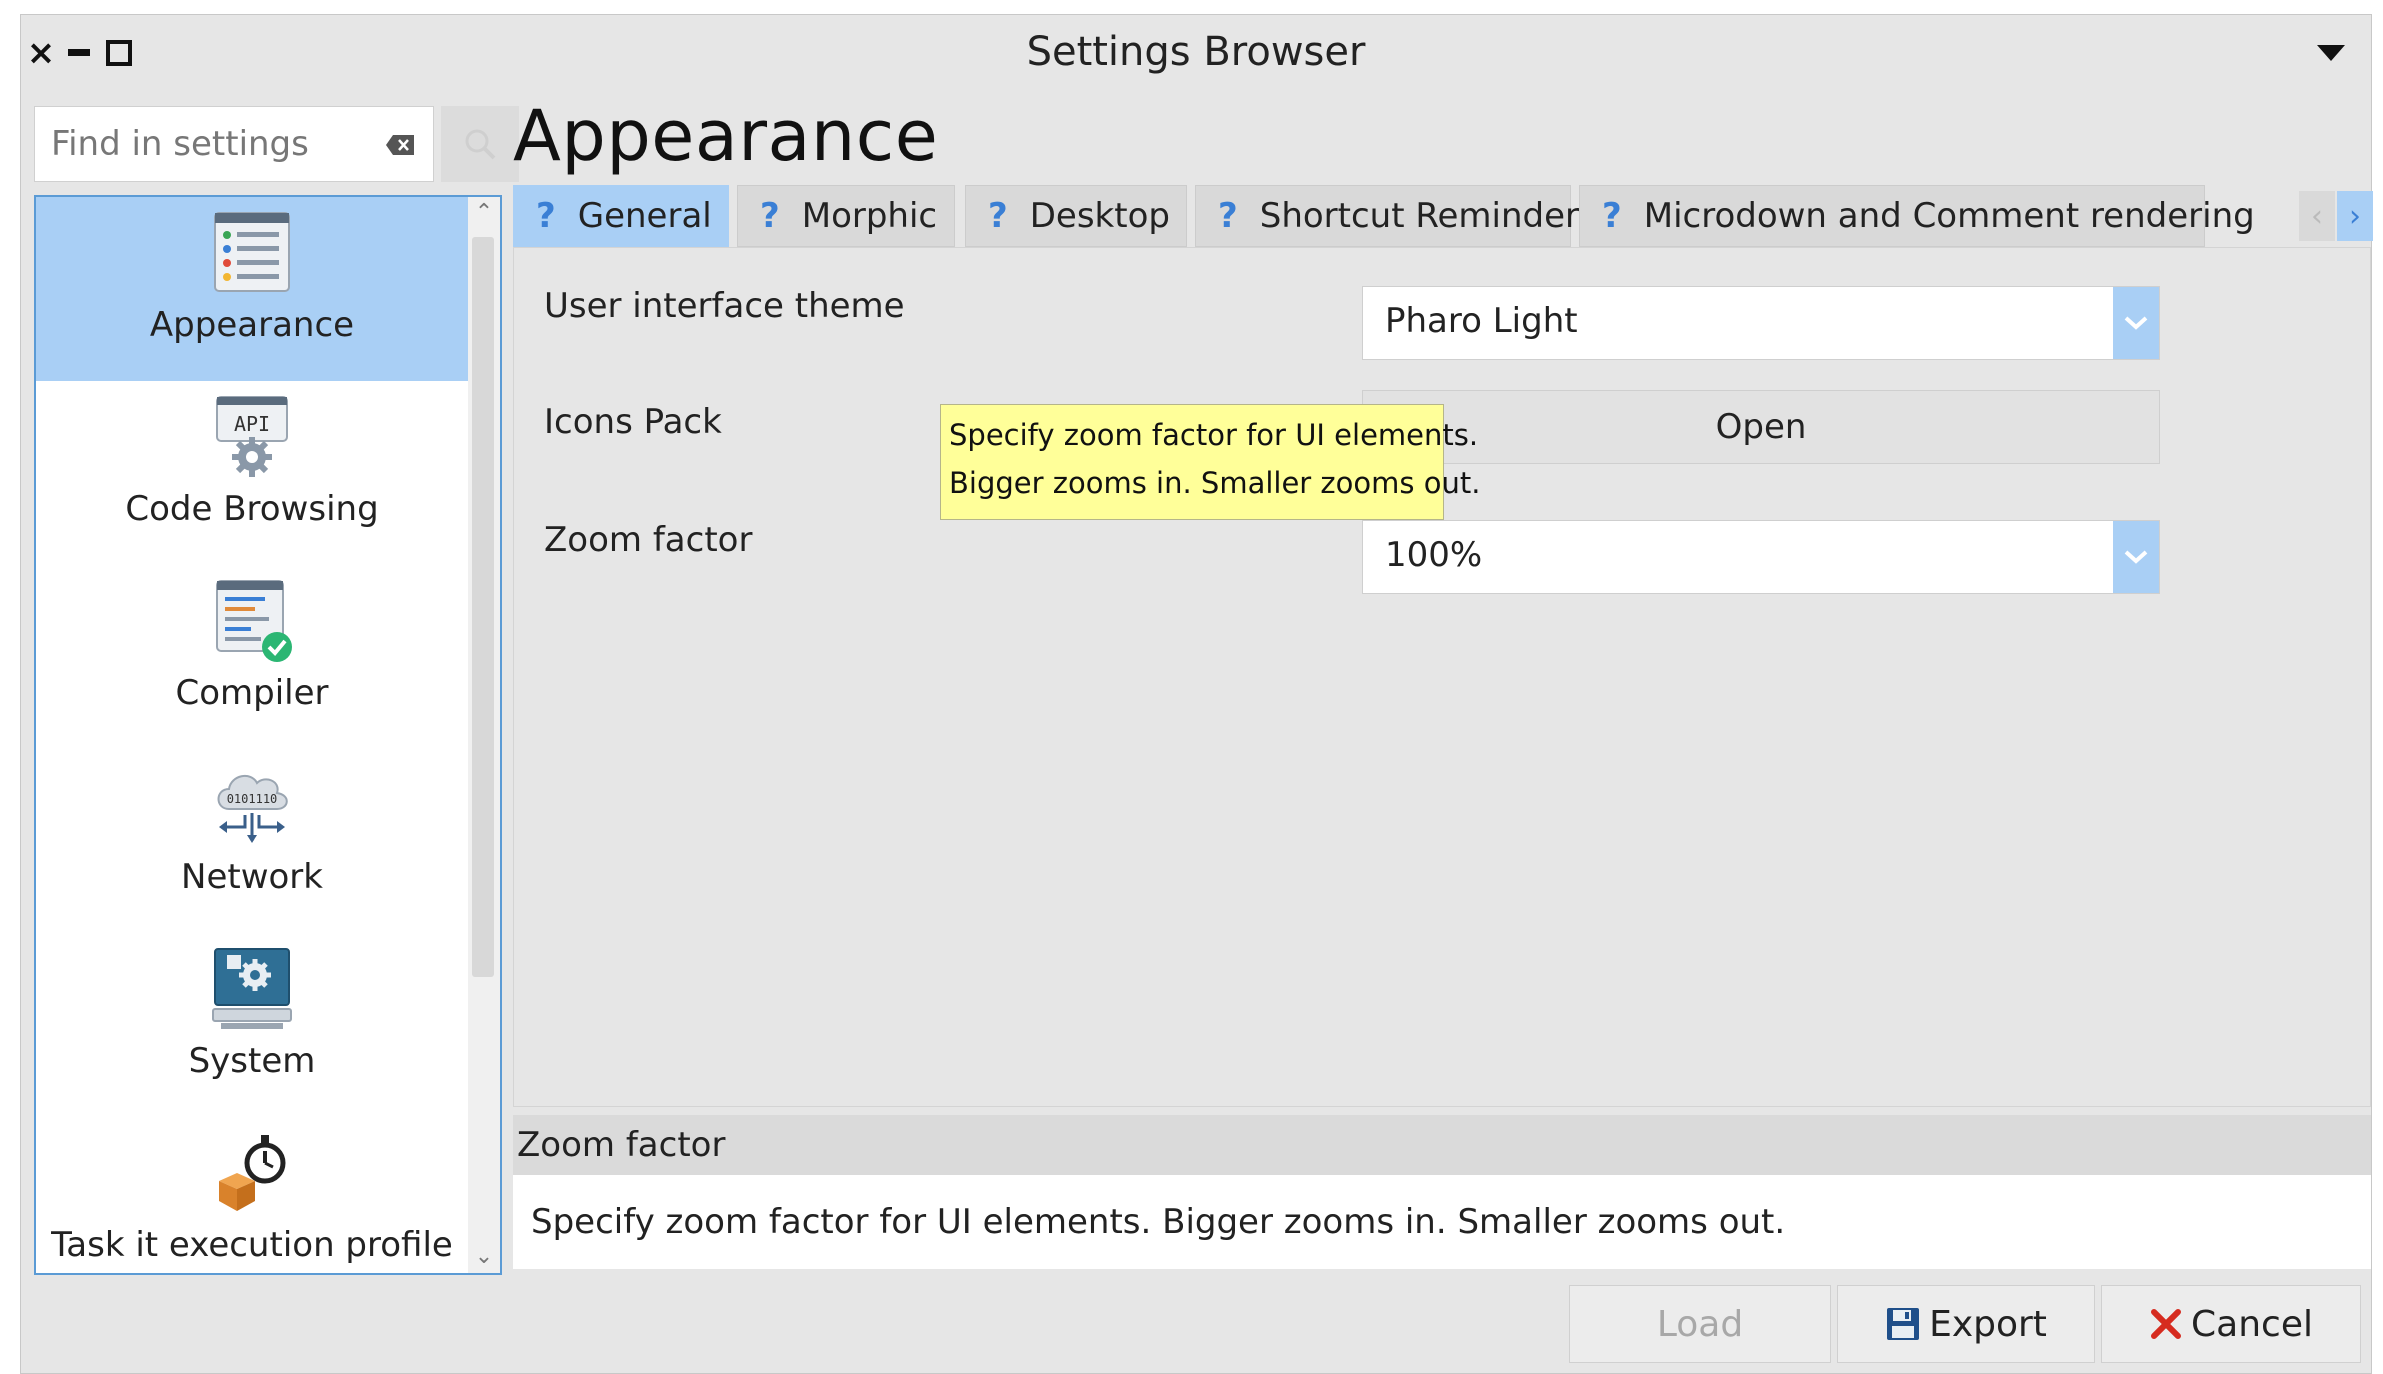  Describe the element at coordinates (1434, 555) in the screenshot. I see `zoom-factor-value: 100%` at that location.